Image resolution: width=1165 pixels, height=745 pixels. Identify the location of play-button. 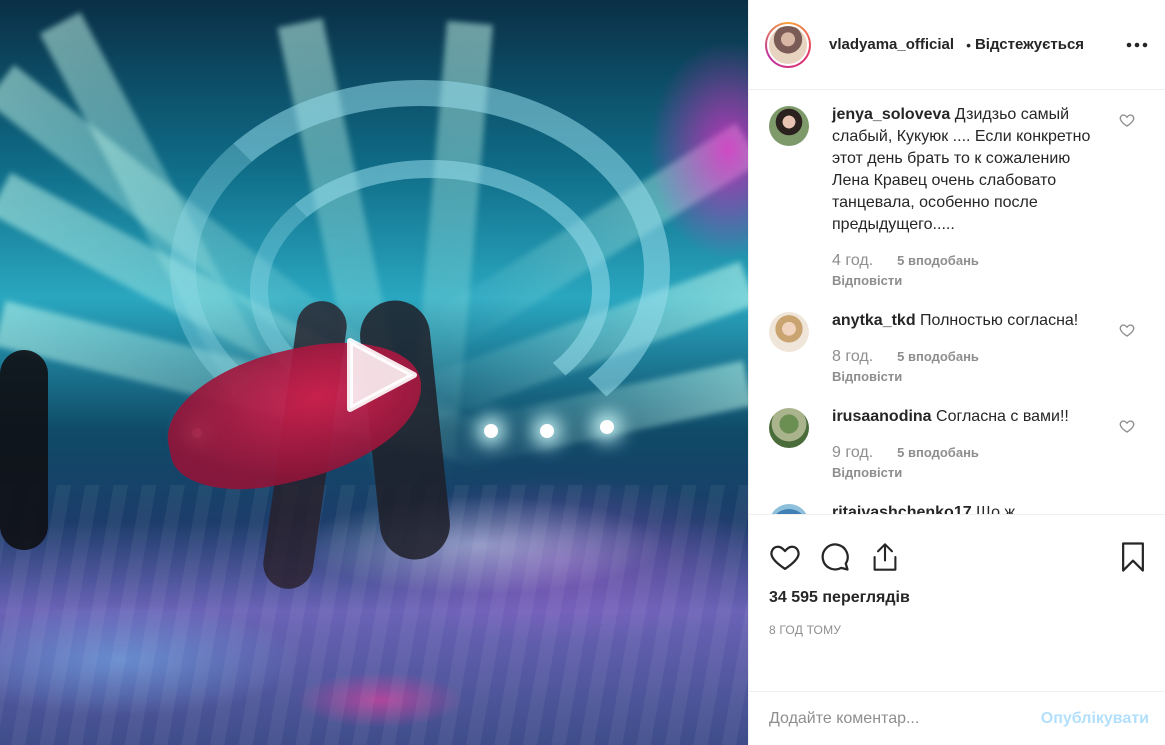
(380, 375).